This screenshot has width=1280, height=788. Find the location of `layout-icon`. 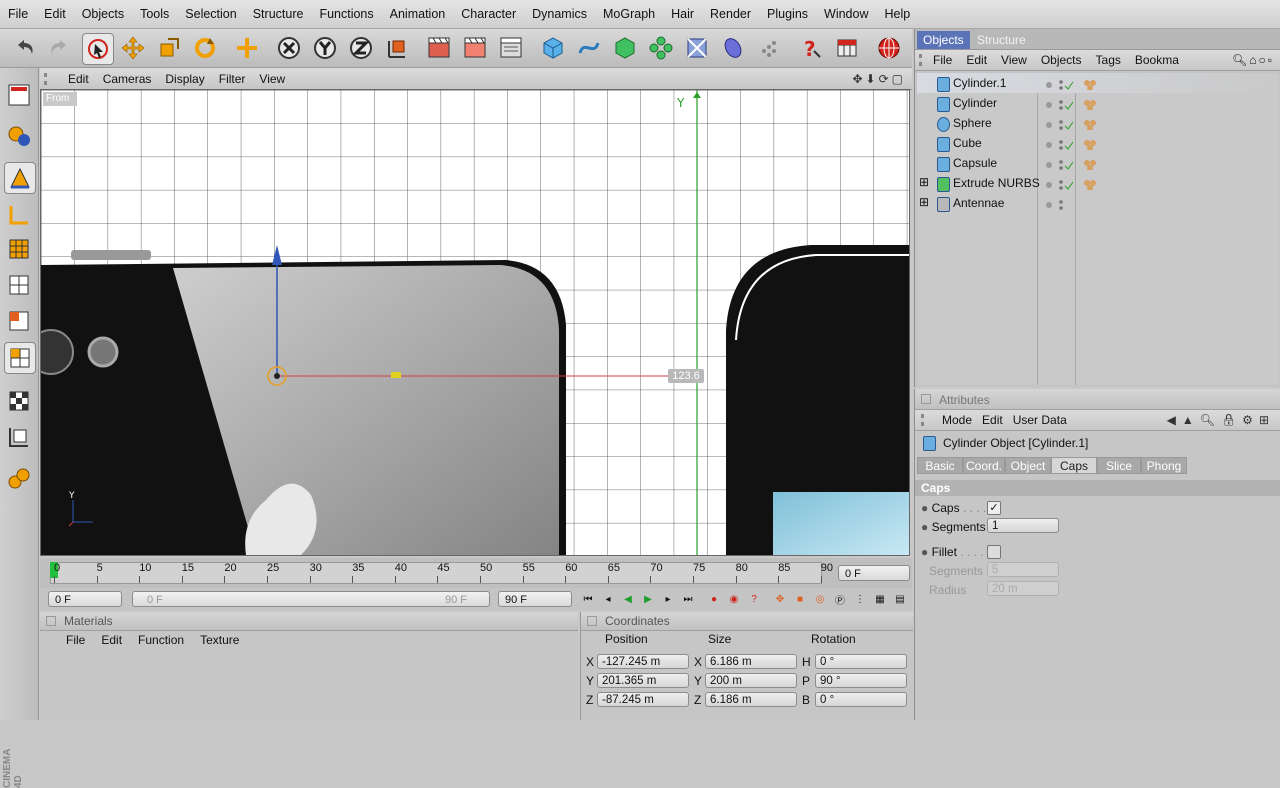

layout-icon is located at coordinates (847, 48).